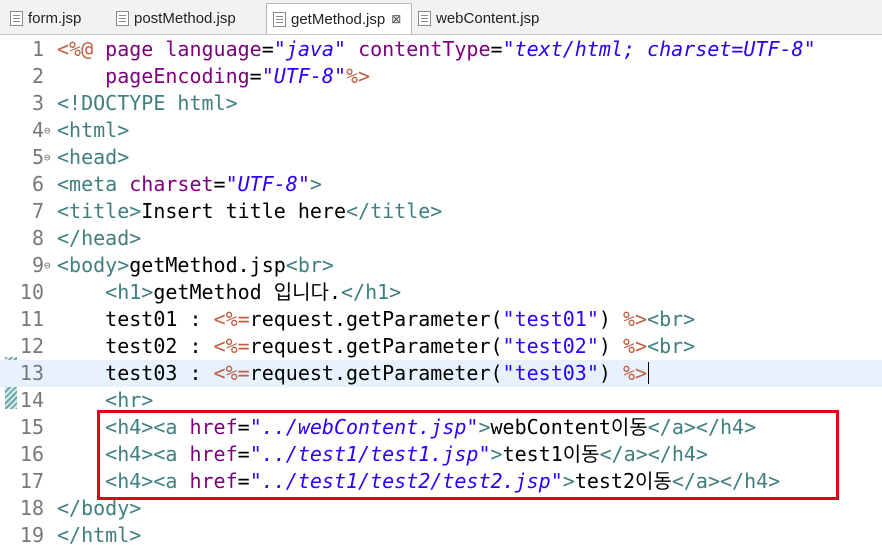  I want to click on code-token: getMethod 입니다., so click(247, 292).